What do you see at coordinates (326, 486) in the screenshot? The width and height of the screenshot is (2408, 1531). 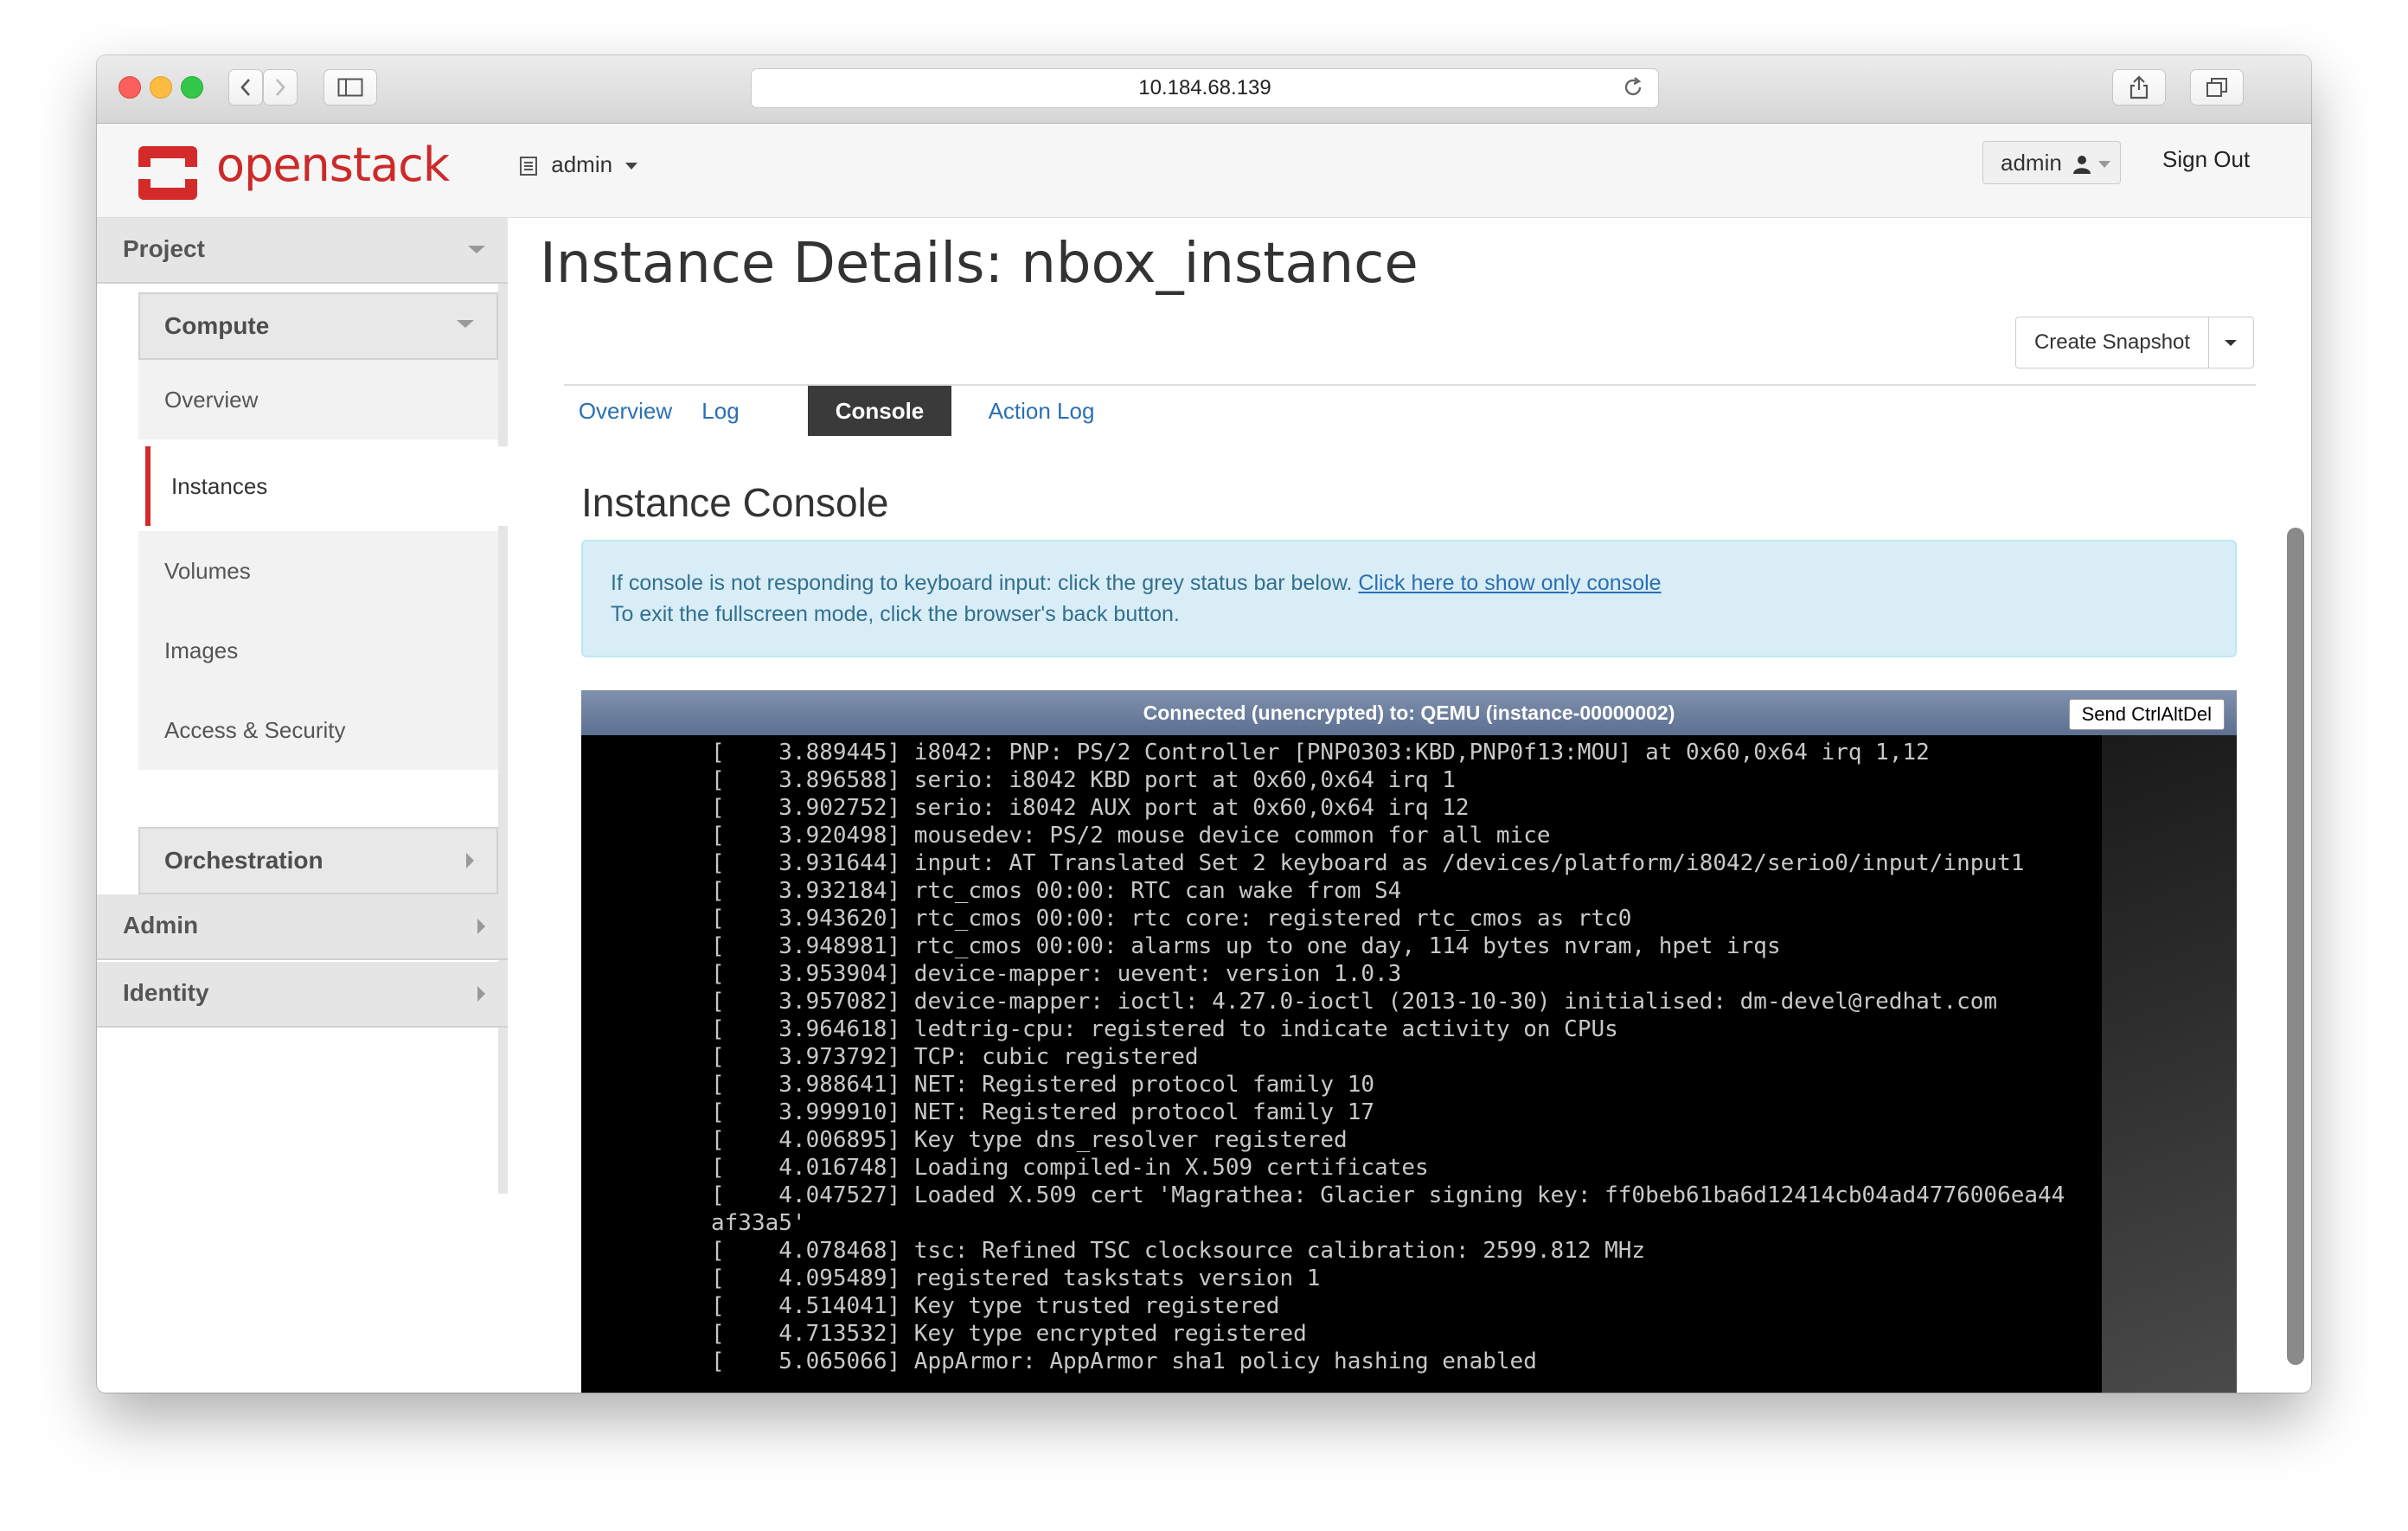 I see `sidebar-item-instances: Instances` at bounding box center [326, 486].